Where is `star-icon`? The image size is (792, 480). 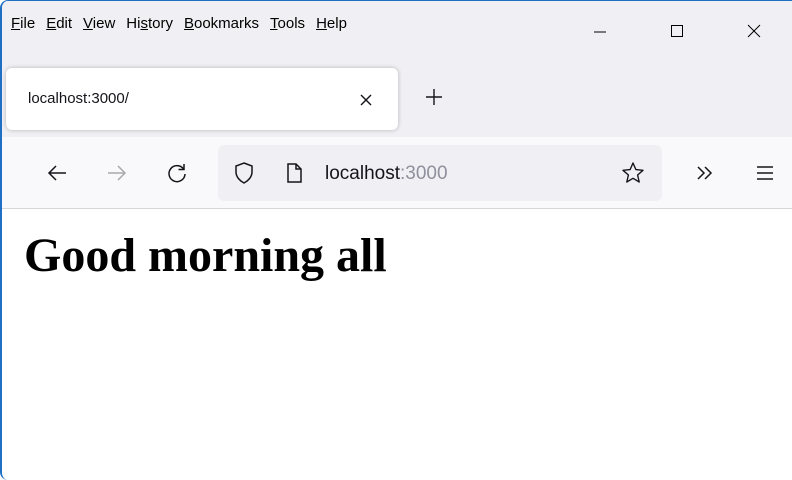
star-icon is located at coordinates (633, 172).